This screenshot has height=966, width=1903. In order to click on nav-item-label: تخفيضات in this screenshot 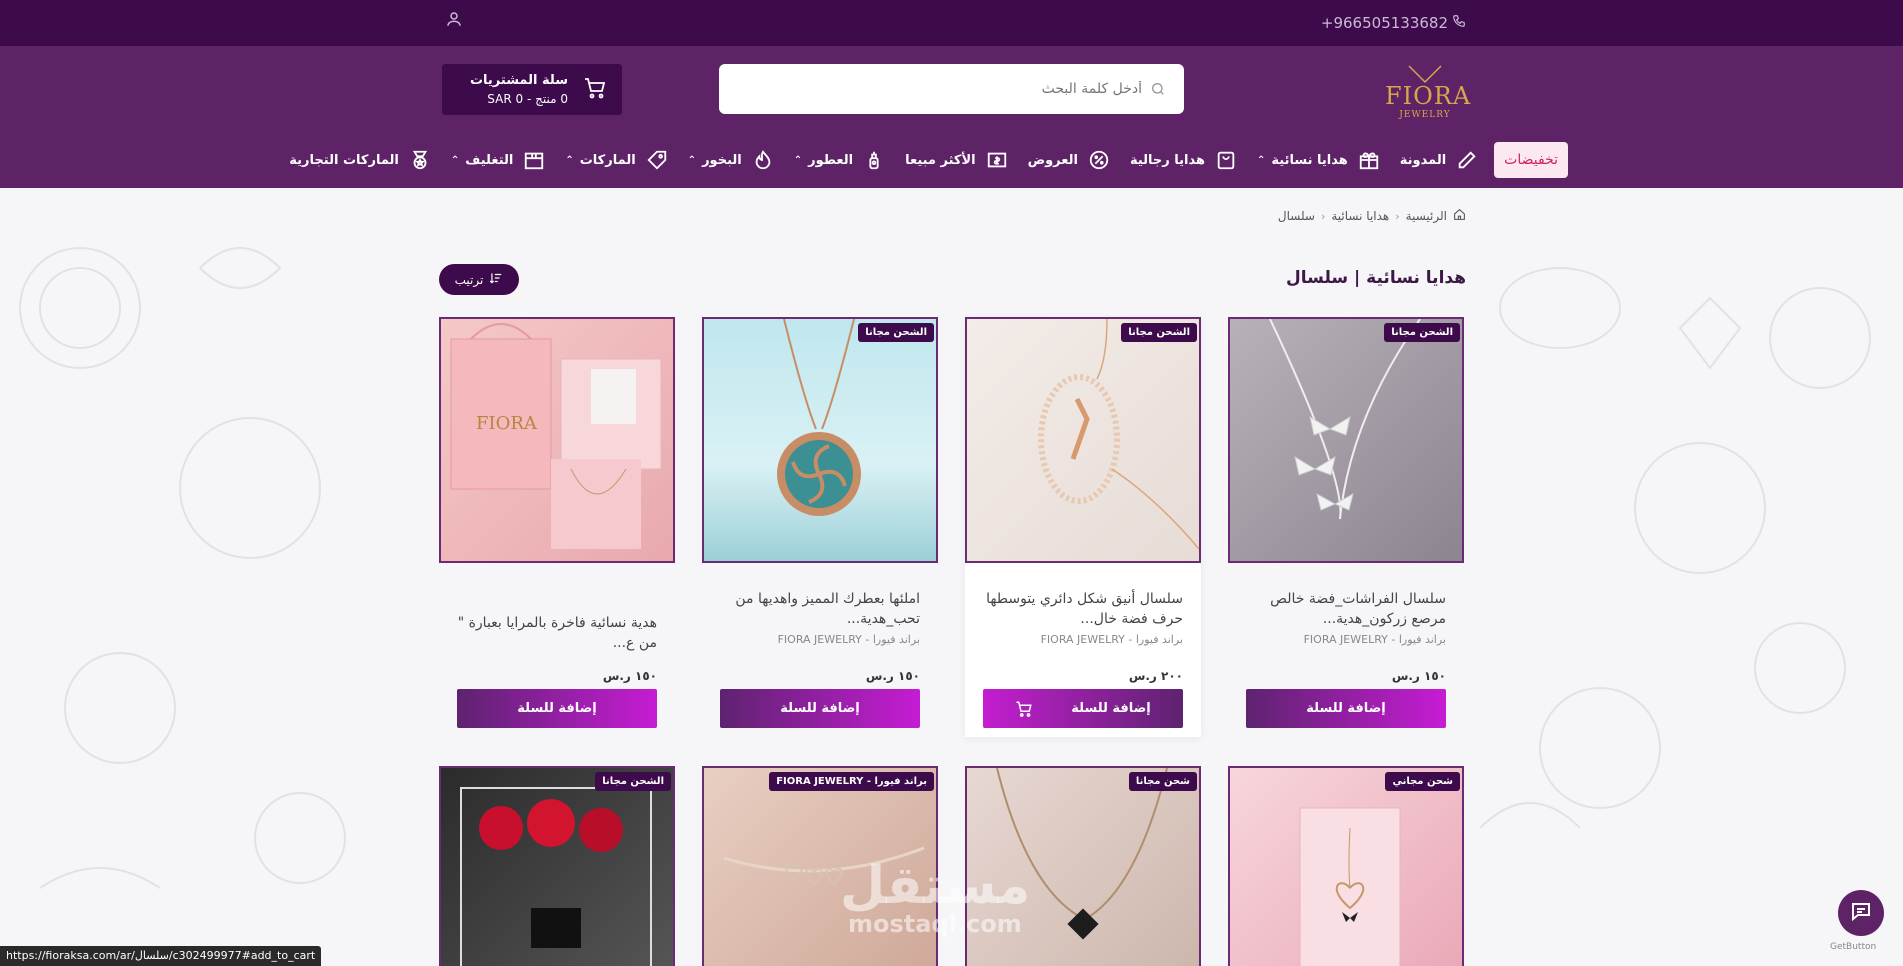, I will do `click(1531, 160)`.